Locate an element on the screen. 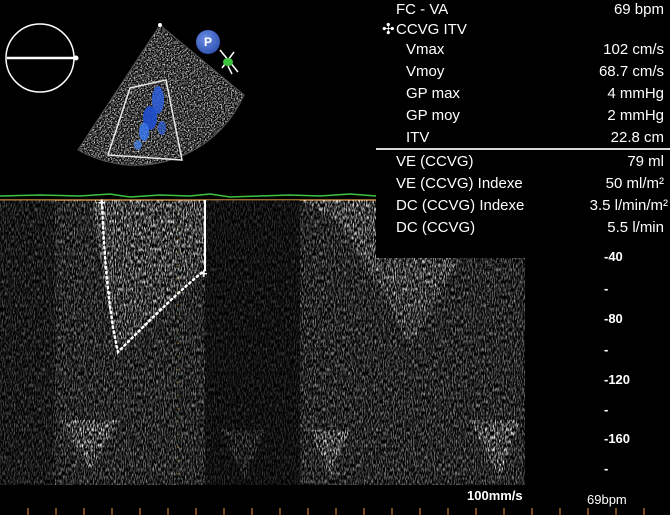 The width and height of the screenshot is (670, 515). measure-row-ve-ccvg: VE (CCVG) 79 ml is located at coordinates (523, 162).